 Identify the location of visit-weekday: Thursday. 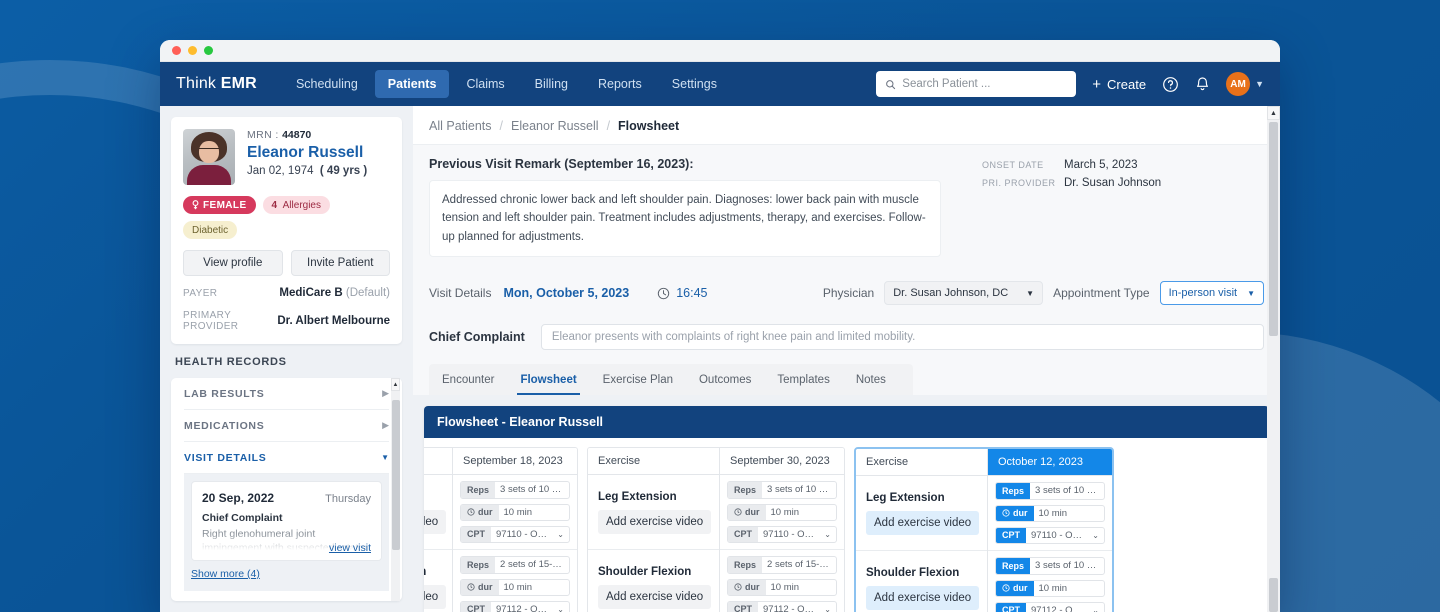
(348, 499).